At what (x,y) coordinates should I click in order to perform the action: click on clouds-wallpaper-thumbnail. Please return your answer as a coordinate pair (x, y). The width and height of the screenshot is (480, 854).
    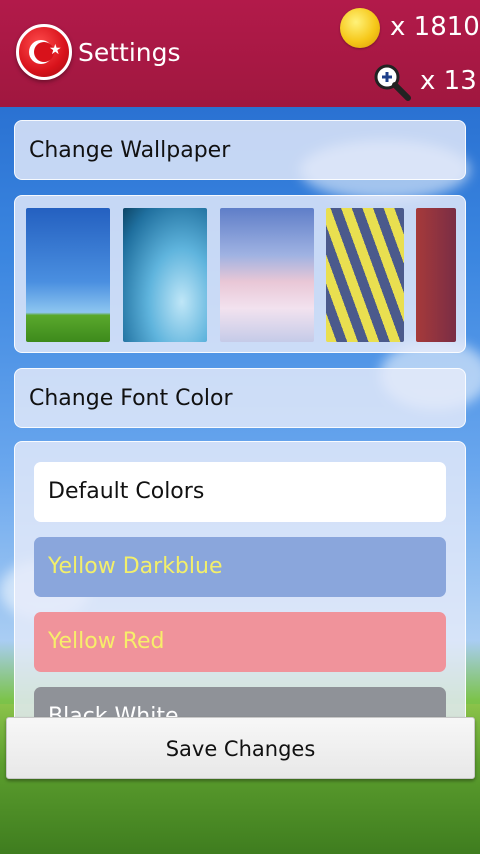
    Looking at the image, I should click on (267, 275).